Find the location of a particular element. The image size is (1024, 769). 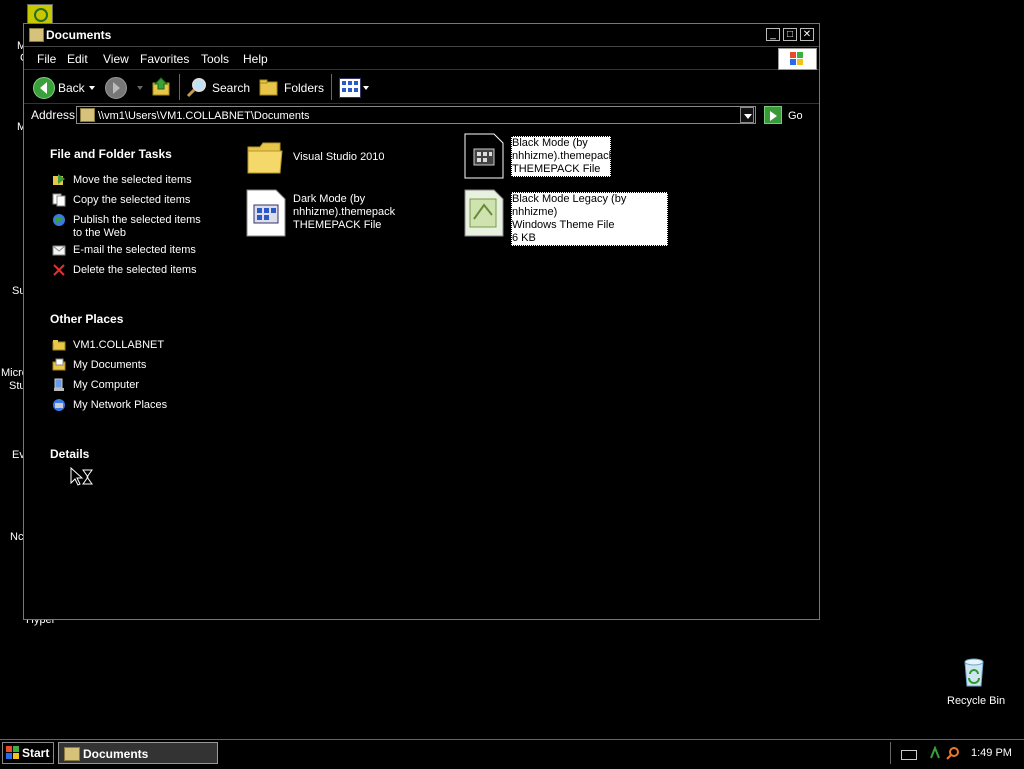

place-my-computer-link: My Computer is located at coordinates (106, 385).